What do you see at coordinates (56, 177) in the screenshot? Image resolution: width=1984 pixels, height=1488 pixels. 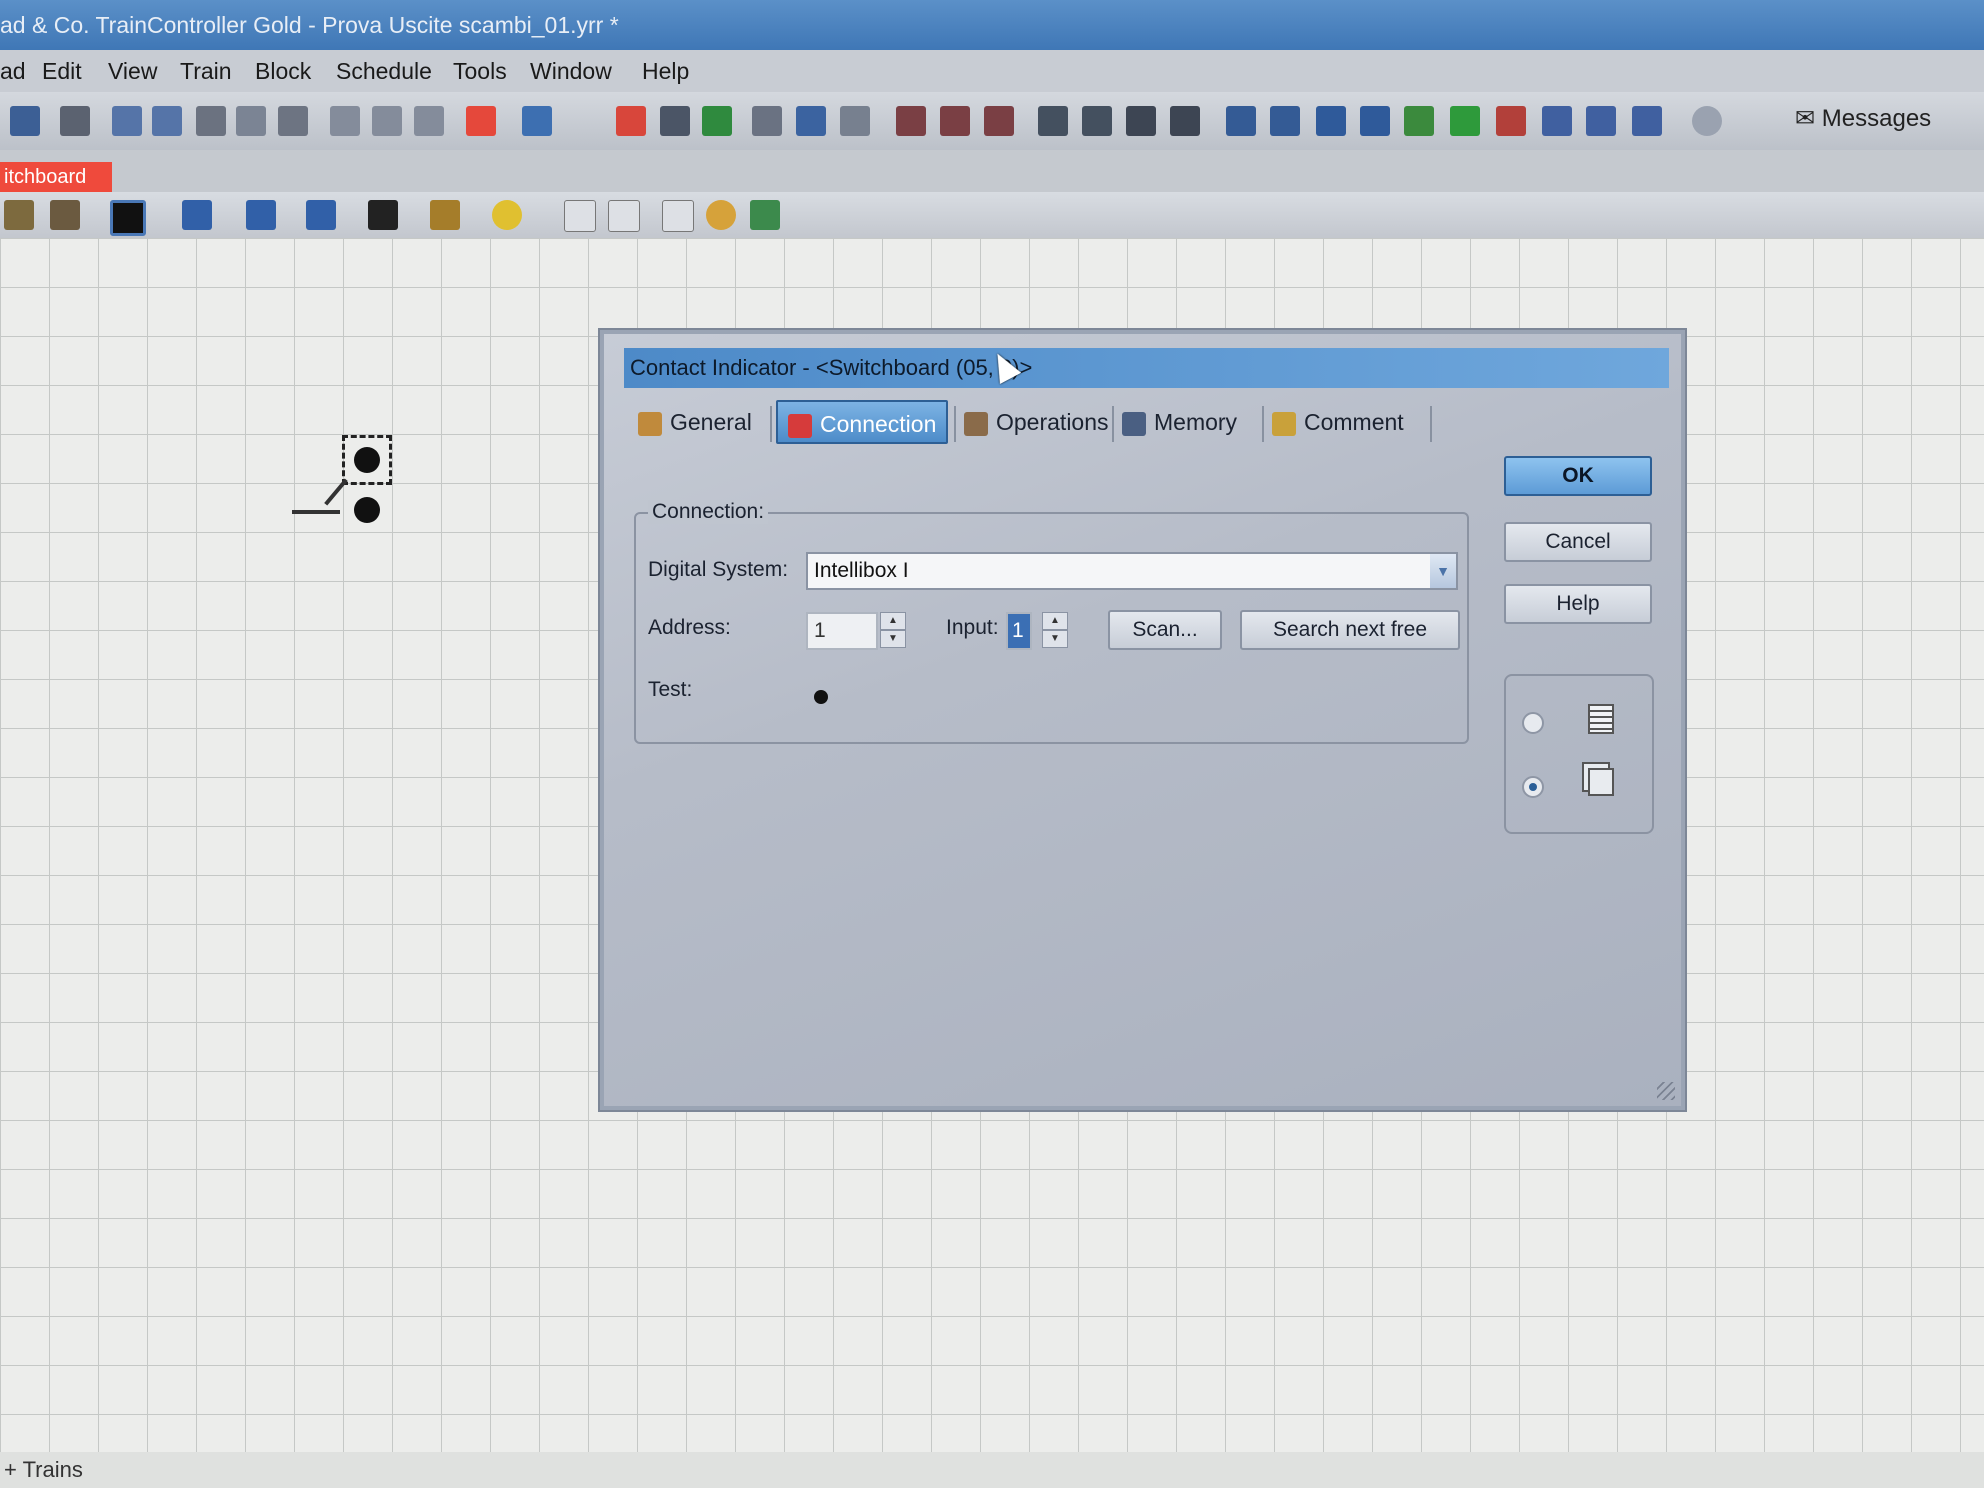 I see `tab-switchboard: itchboard` at bounding box center [56, 177].